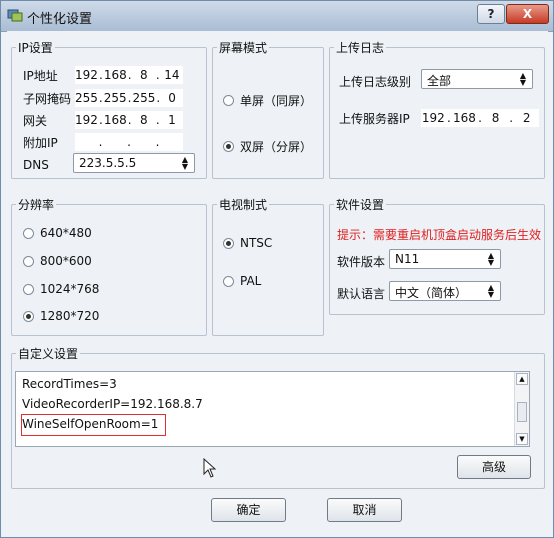  What do you see at coordinates (268, 266) in the screenshot?
I see `tv-system-group: 电视制式` at bounding box center [268, 266].